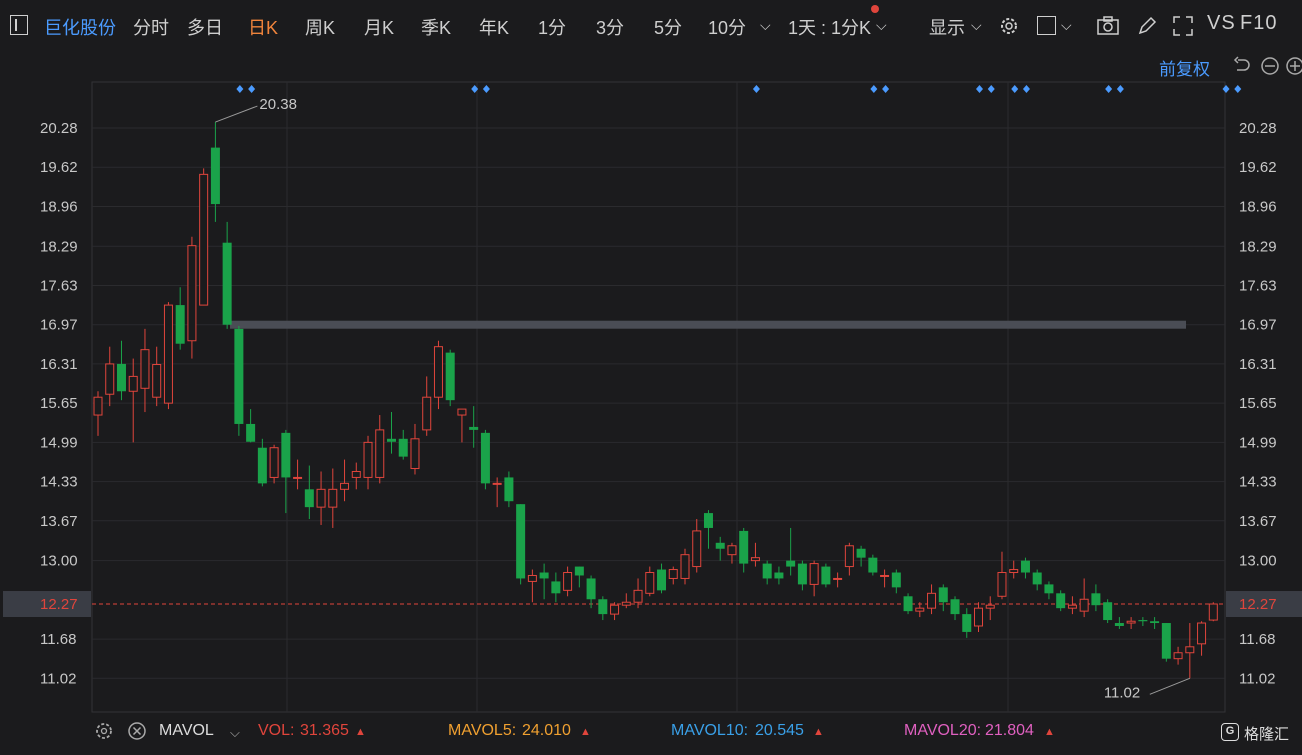 The image size is (1302, 755). I want to click on mavol10-label: MAVOL10:, so click(710, 730).